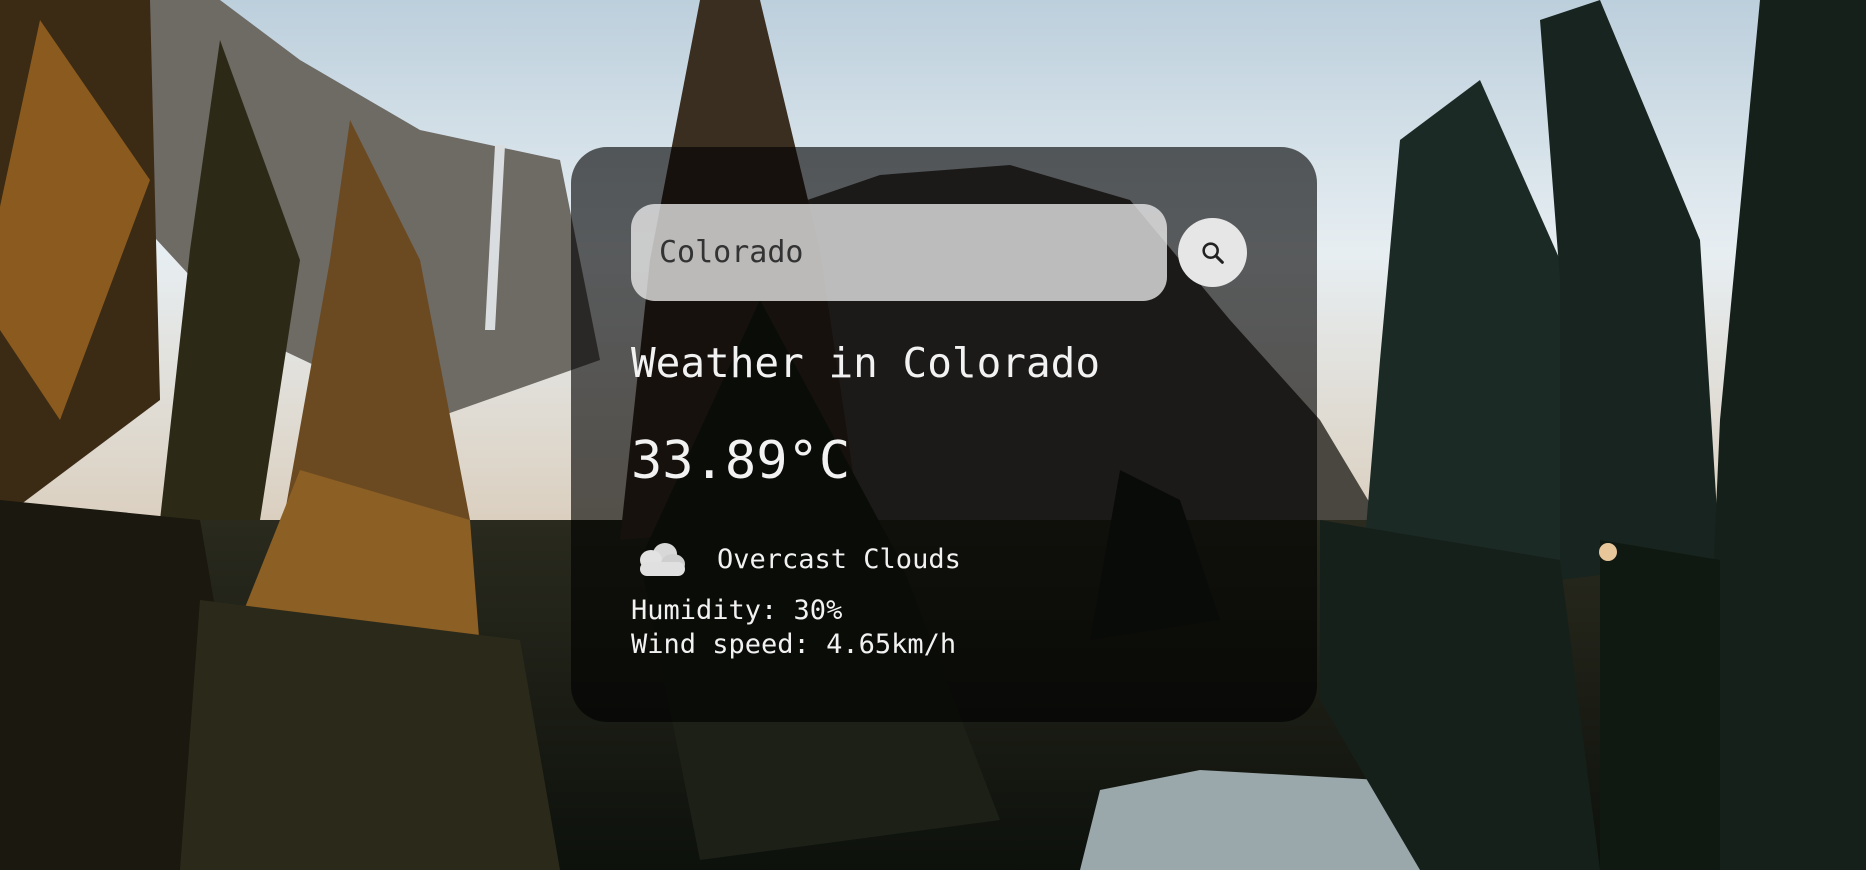  I want to click on wind-speed-text: Wind speed: 4.65km/h, so click(794, 644).